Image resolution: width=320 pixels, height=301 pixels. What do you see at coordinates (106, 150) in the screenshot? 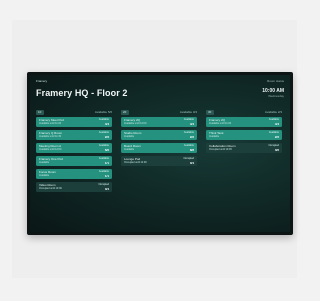
I see `room-capacity: 6/6` at bounding box center [106, 150].